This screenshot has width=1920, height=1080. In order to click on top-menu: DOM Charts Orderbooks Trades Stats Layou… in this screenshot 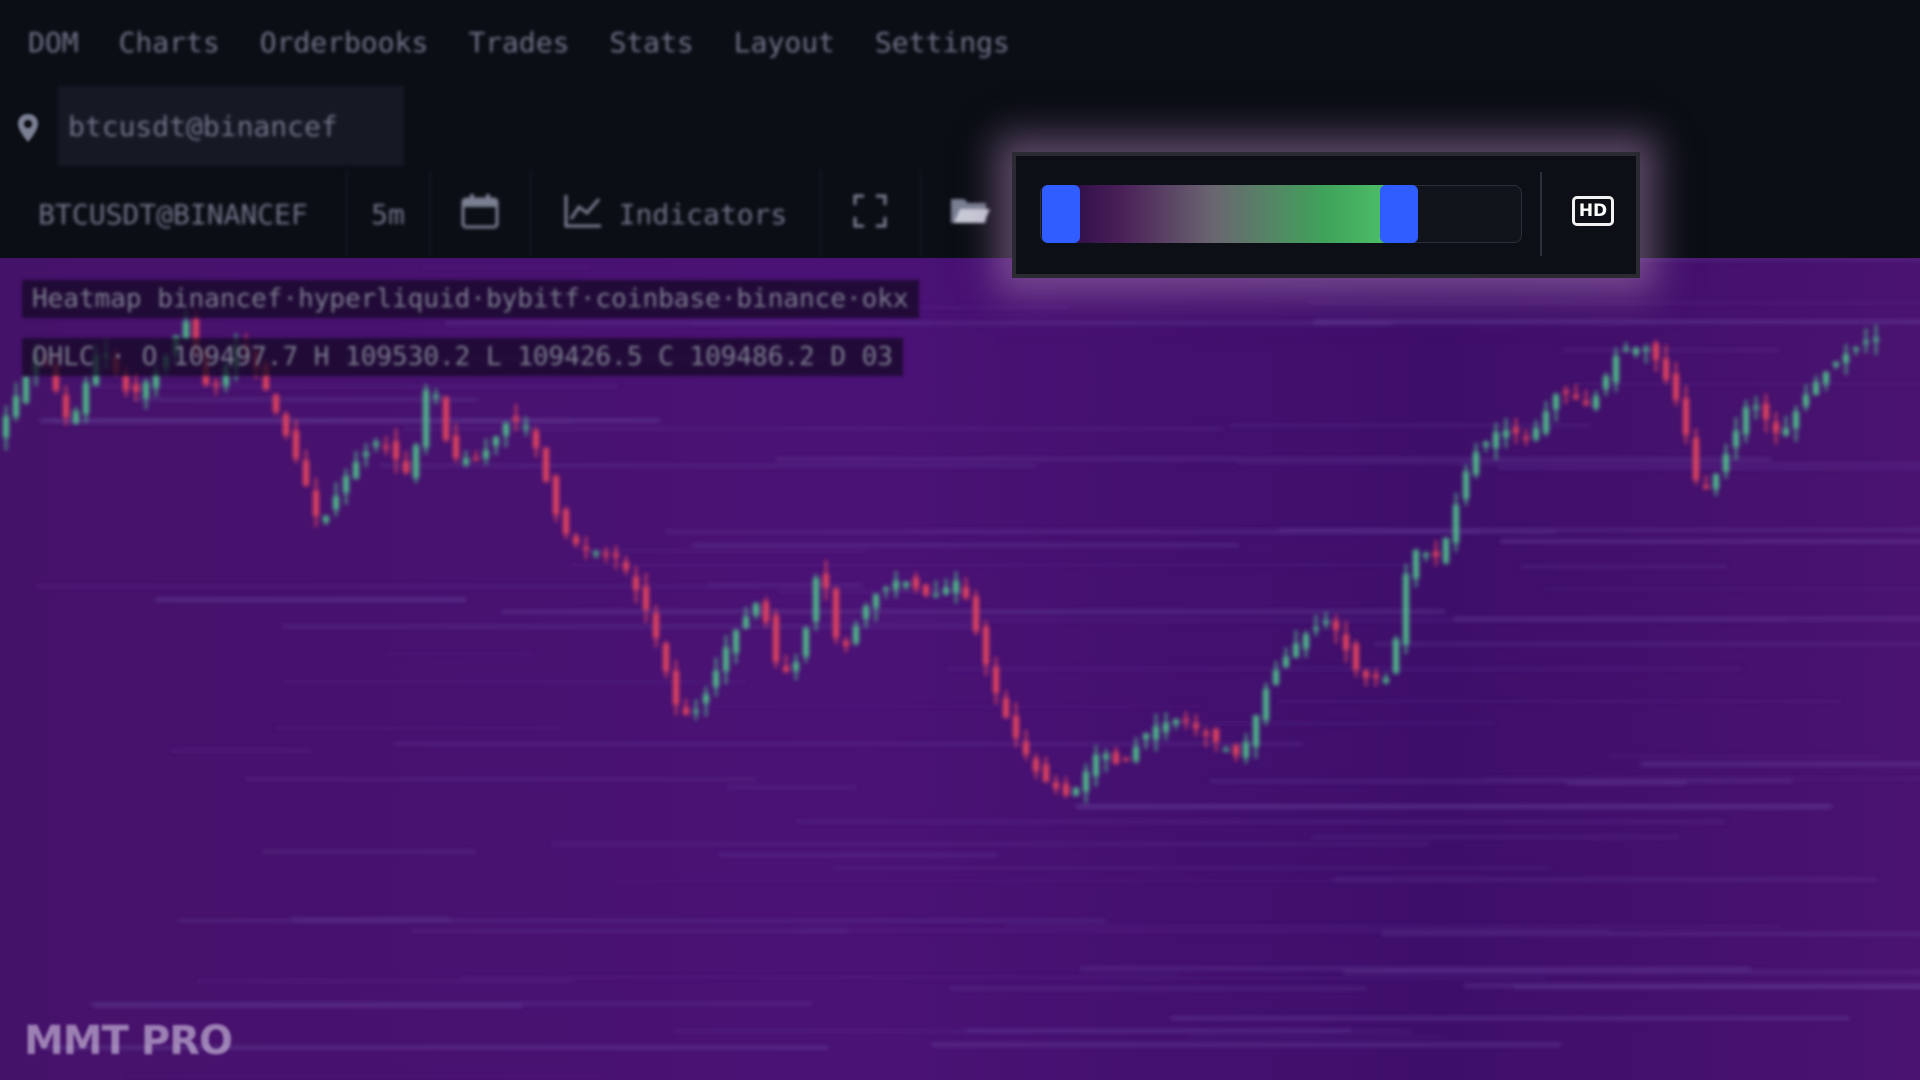, I will do `click(960, 42)`.